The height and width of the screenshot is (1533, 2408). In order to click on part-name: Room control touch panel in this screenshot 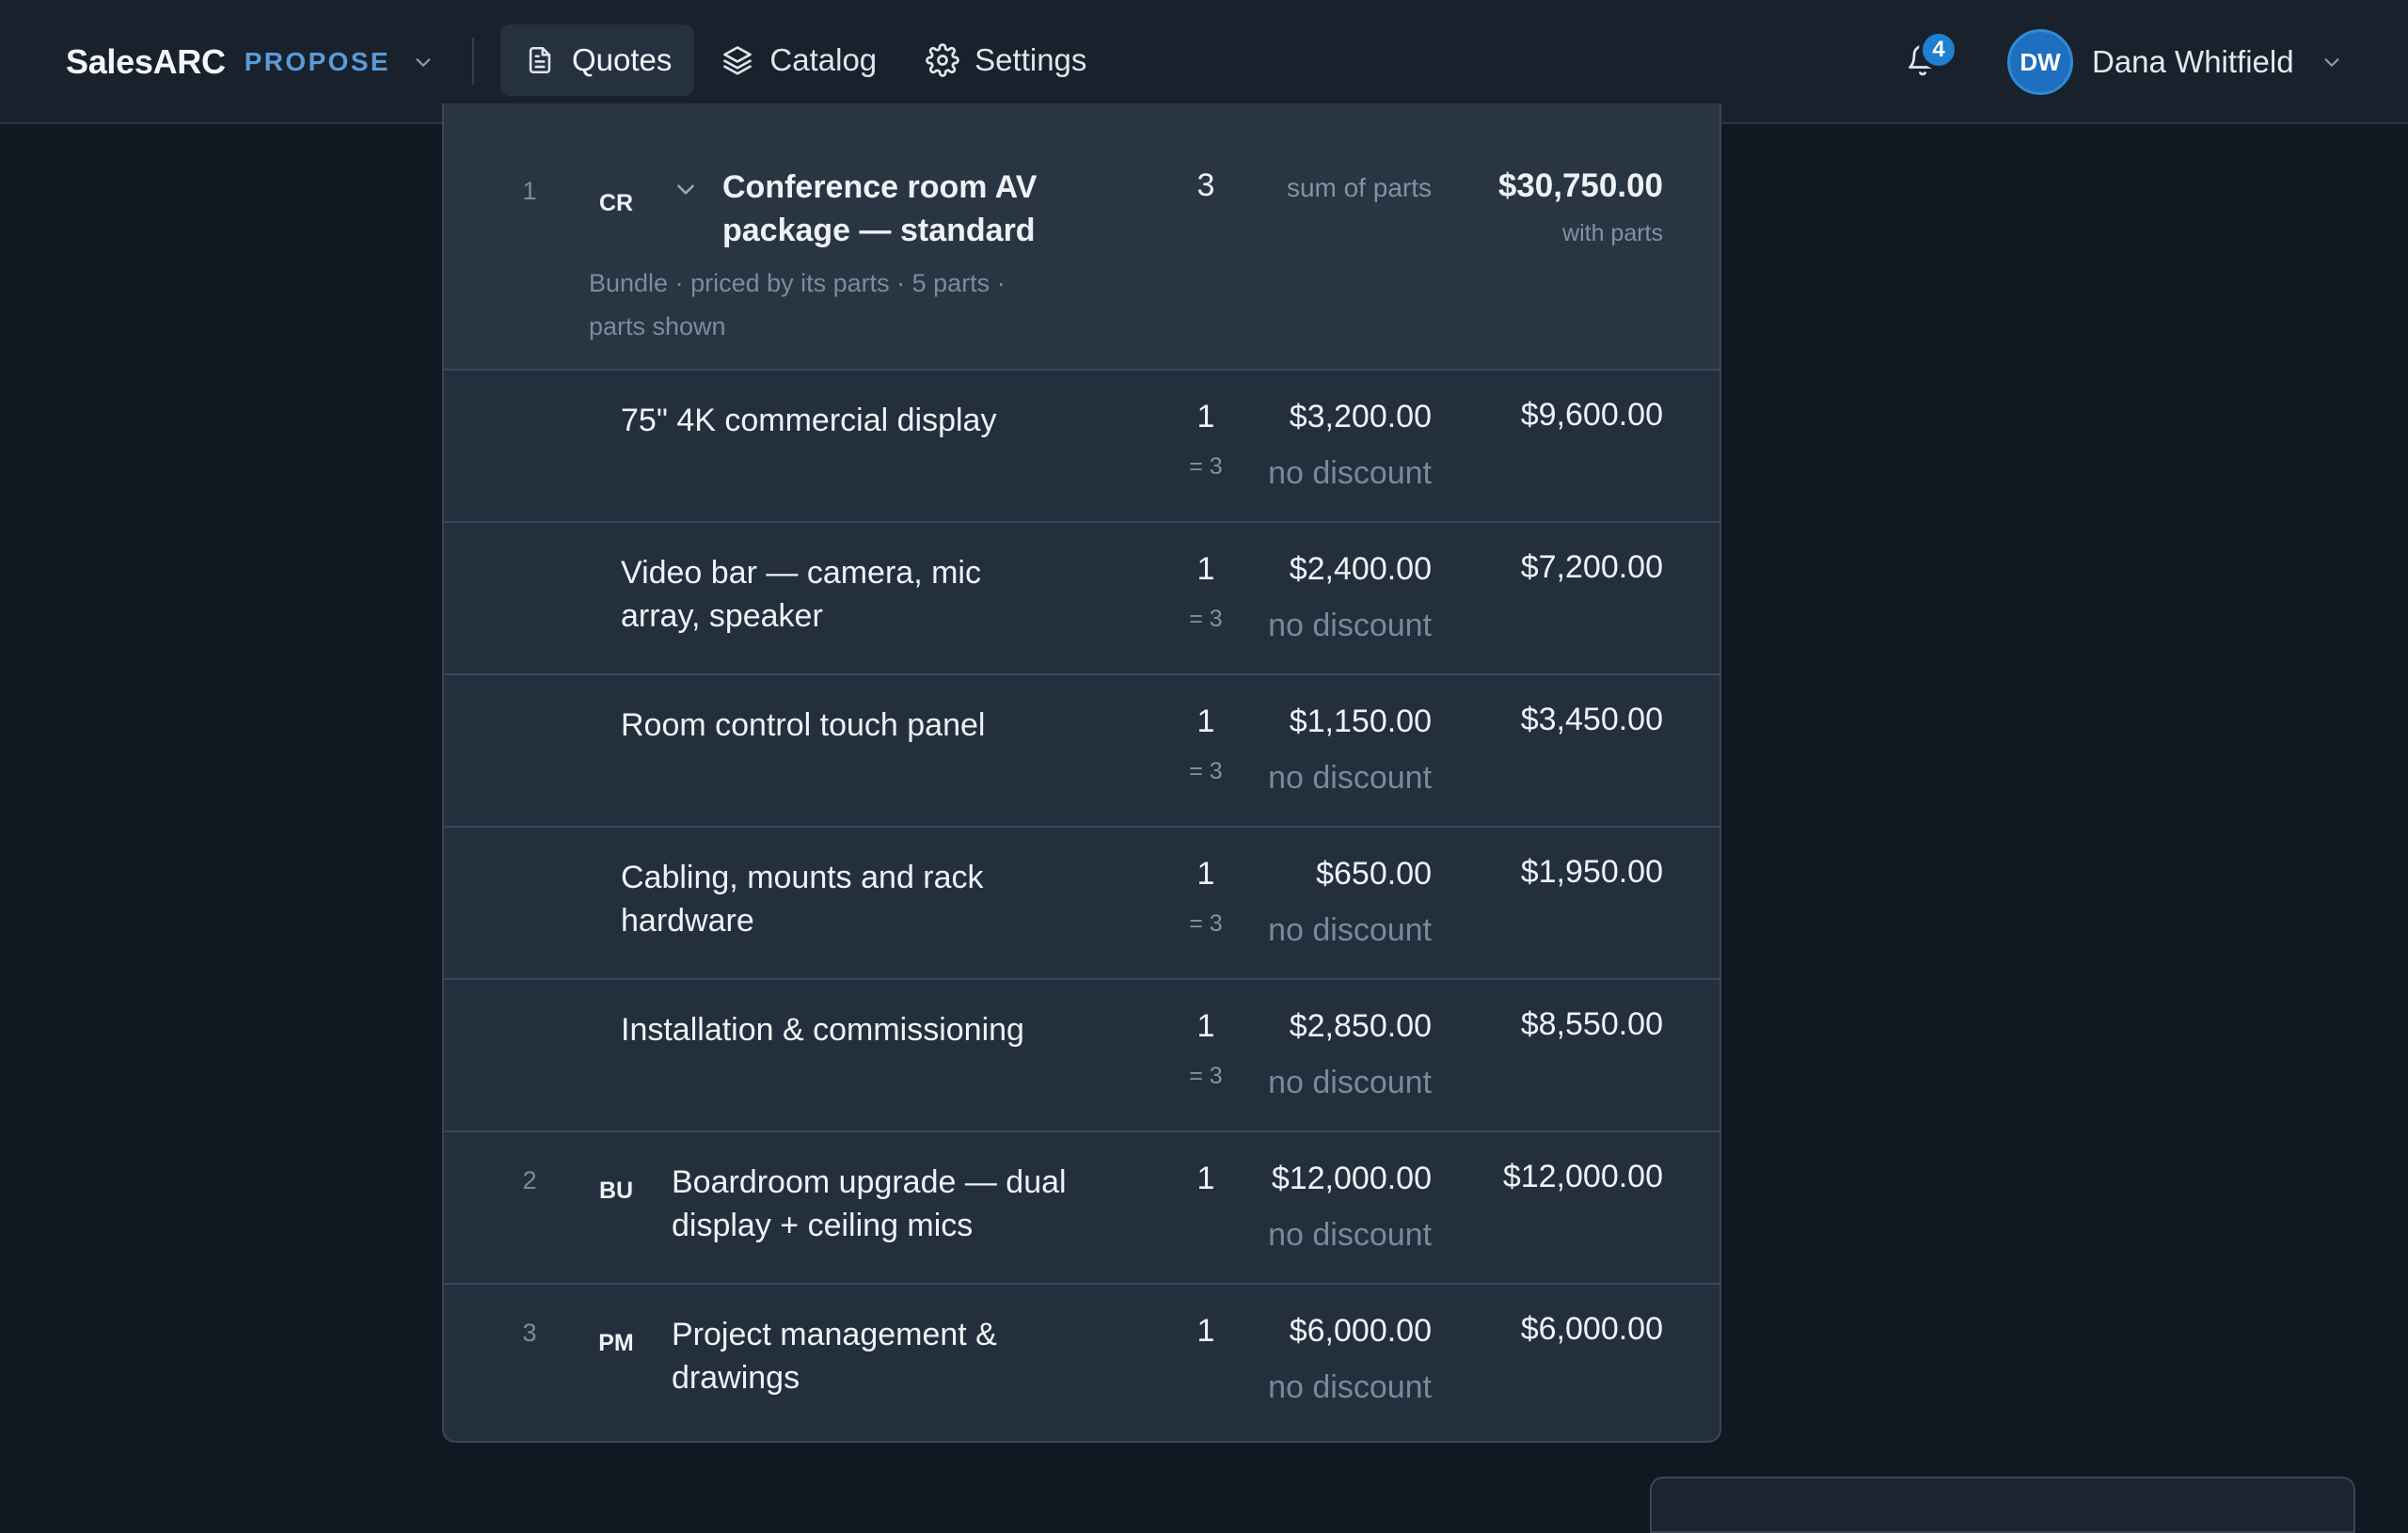, I will do `click(804, 725)`.